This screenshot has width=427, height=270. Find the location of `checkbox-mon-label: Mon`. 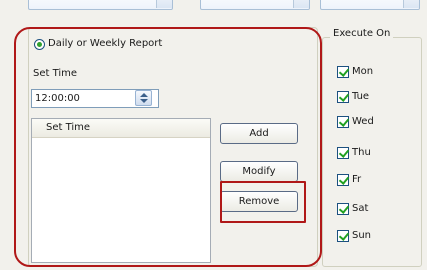

checkbox-mon-label: Mon is located at coordinates (362, 71).